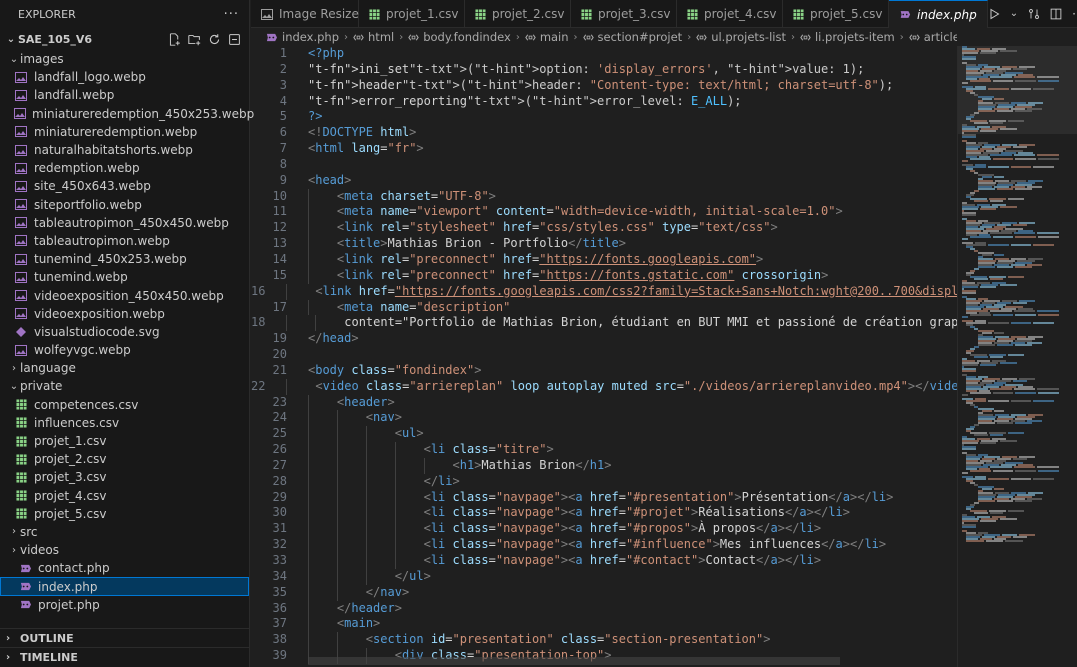 This screenshot has width=1077, height=667. What do you see at coordinates (632, 37) in the screenshot?
I see `breadcrumb-item: section#projet` at bounding box center [632, 37].